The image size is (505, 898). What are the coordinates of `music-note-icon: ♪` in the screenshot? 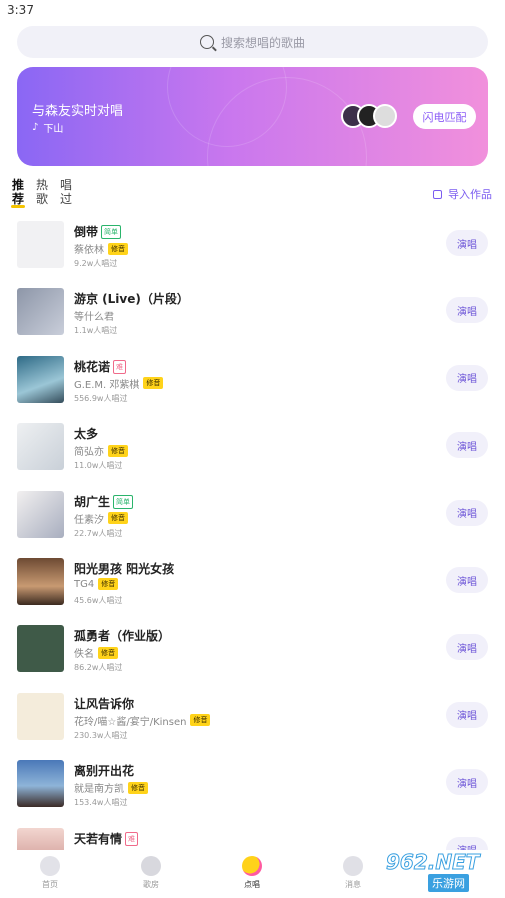 It's located at (35, 127).